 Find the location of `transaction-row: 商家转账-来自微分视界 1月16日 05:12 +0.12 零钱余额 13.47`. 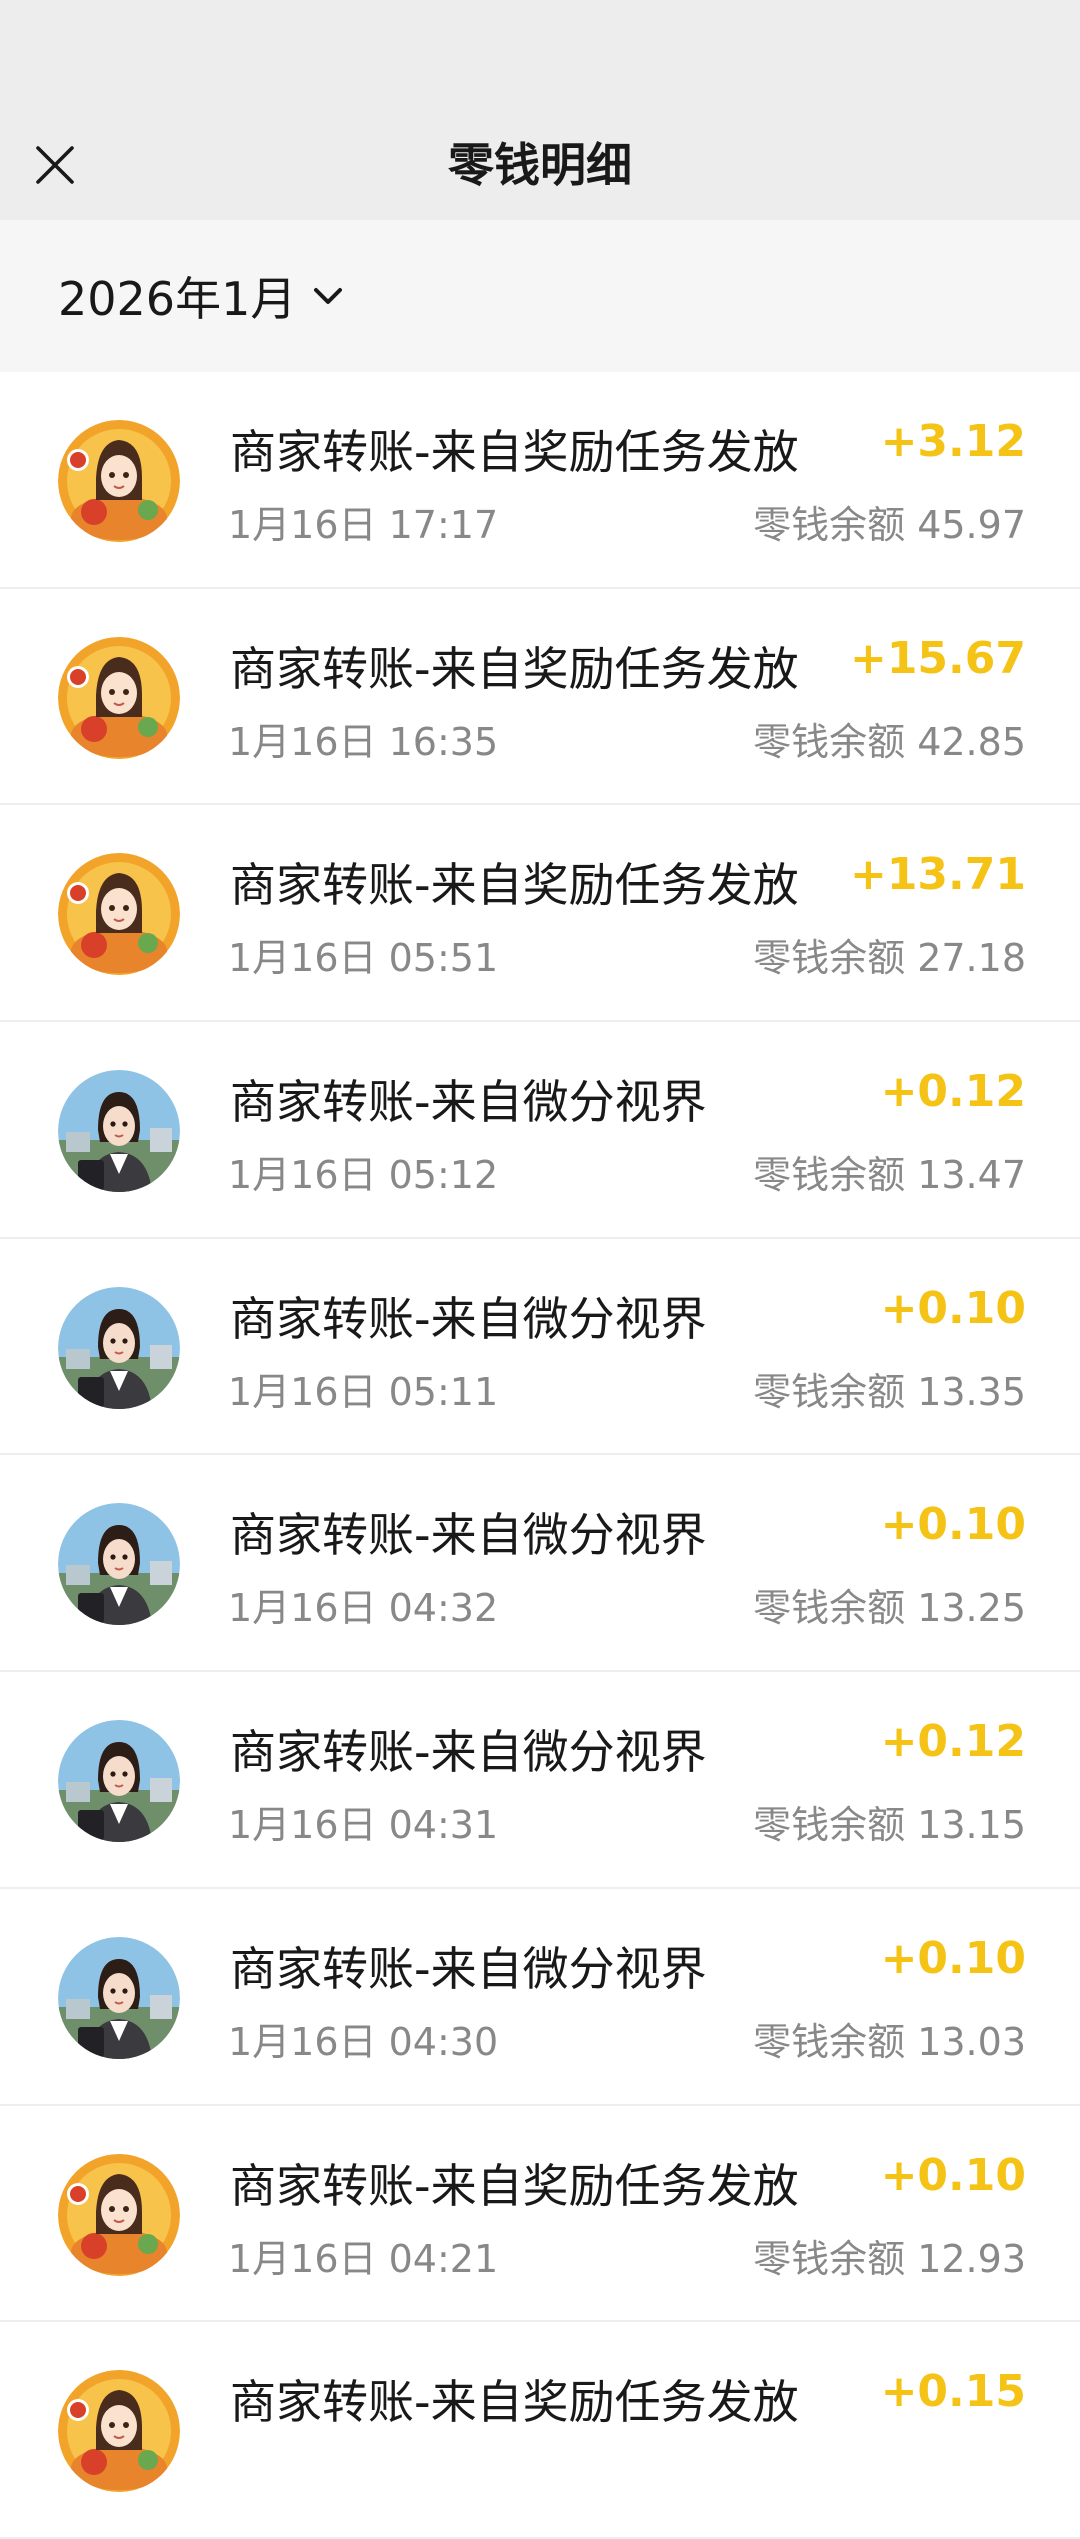

transaction-row: 商家转账-来自微分视界 1月16日 05:12 +0.12 零钱余额 13.47 is located at coordinates (540, 1130).